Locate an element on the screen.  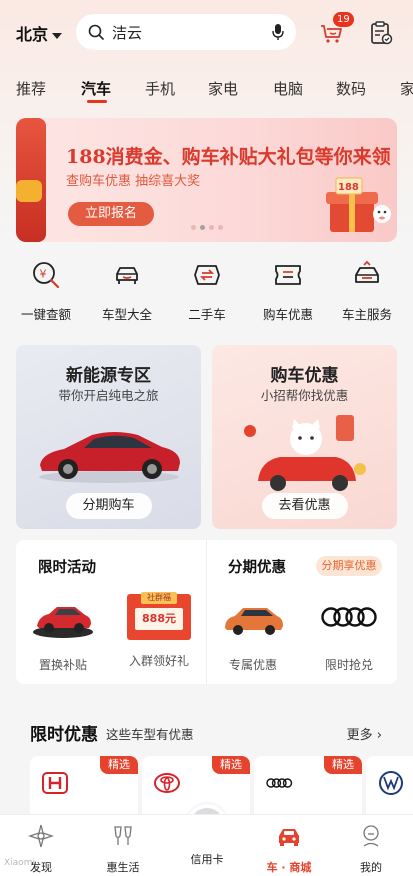
nav-car-mall: 车 · 商城 is located at coordinates (289, 849).